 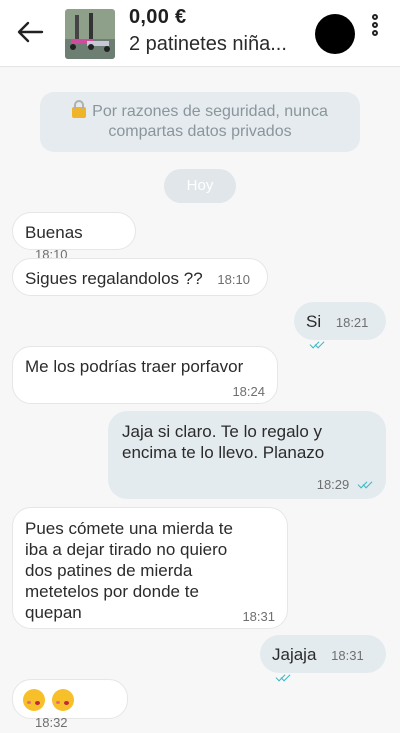 What do you see at coordinates (90, 34) in the screenshot?
I see `product-thumbnail` at bounding box center [90, 34].